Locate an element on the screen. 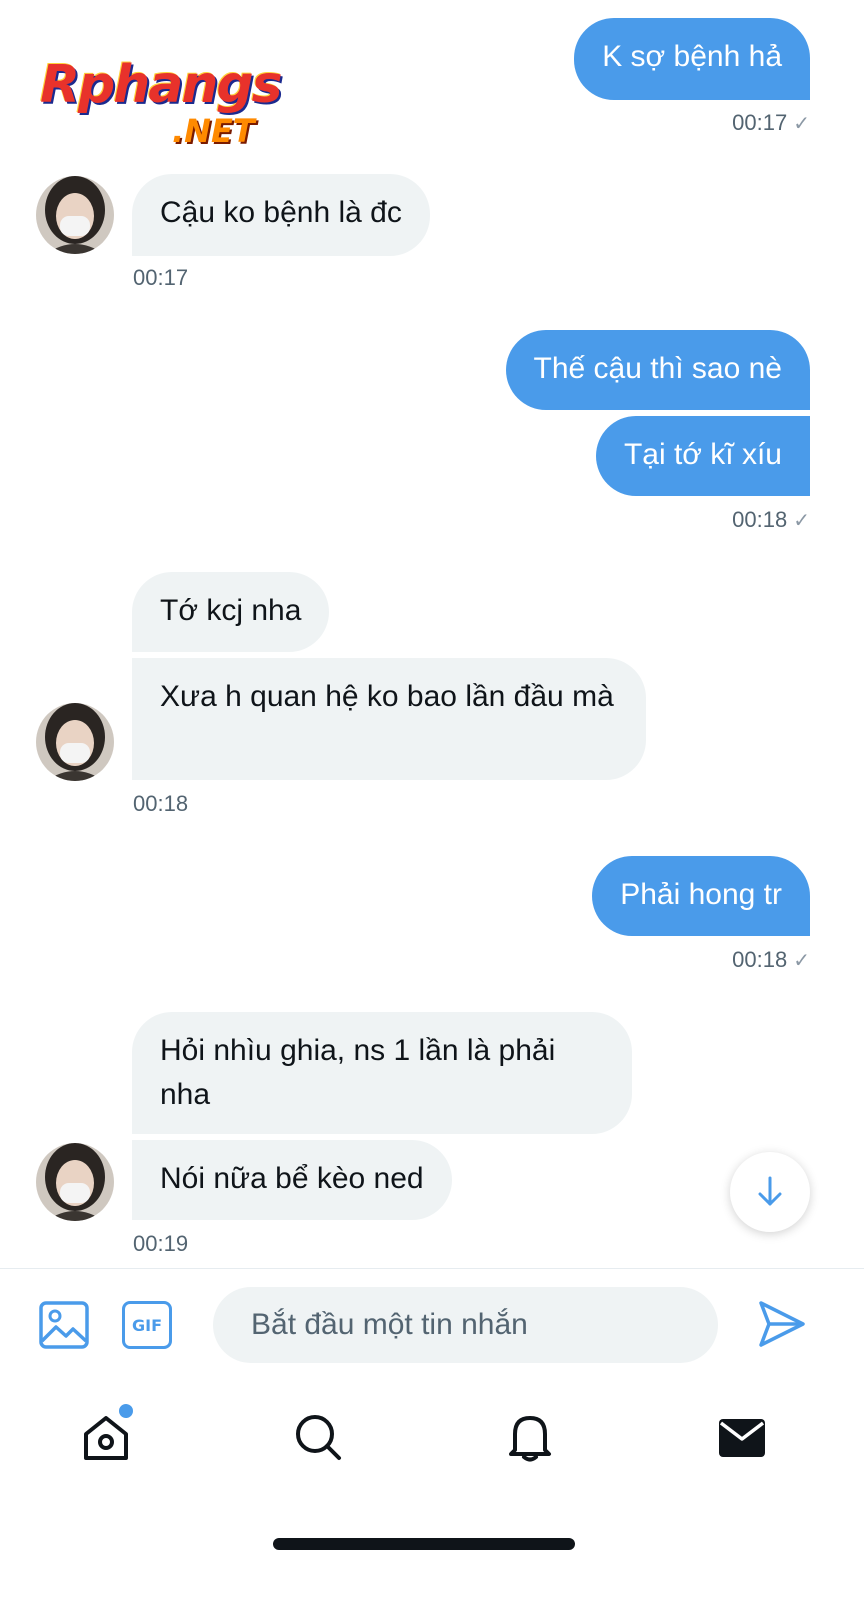  watermark-logo: Rphangs .NET is located at coordinates (175, 105).